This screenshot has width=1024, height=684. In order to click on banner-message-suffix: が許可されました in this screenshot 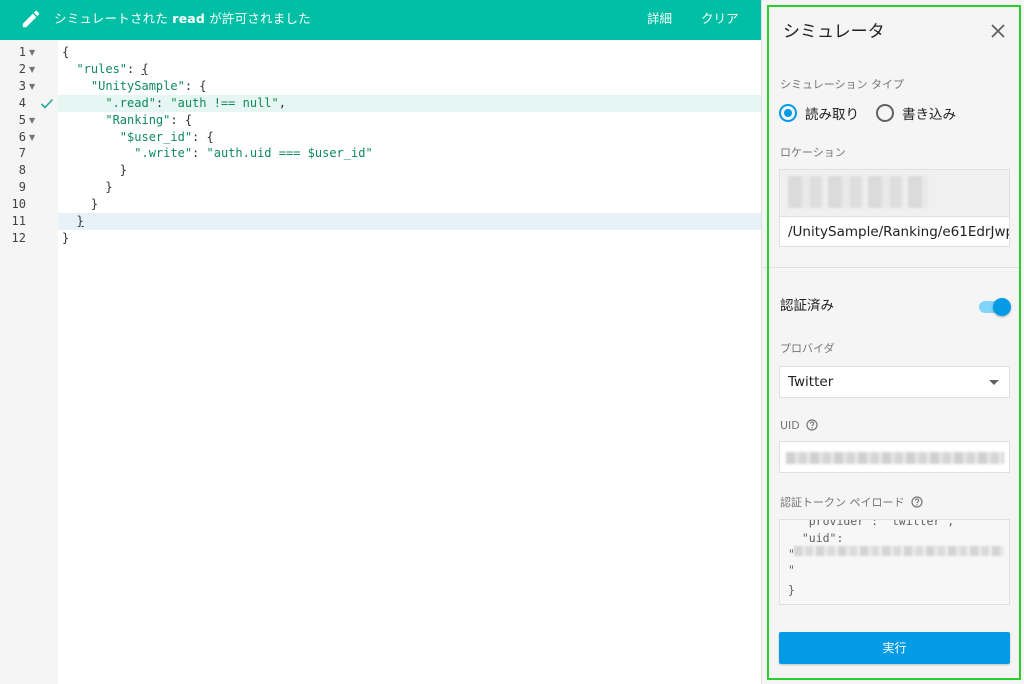, I will do `click(258, 18)`.